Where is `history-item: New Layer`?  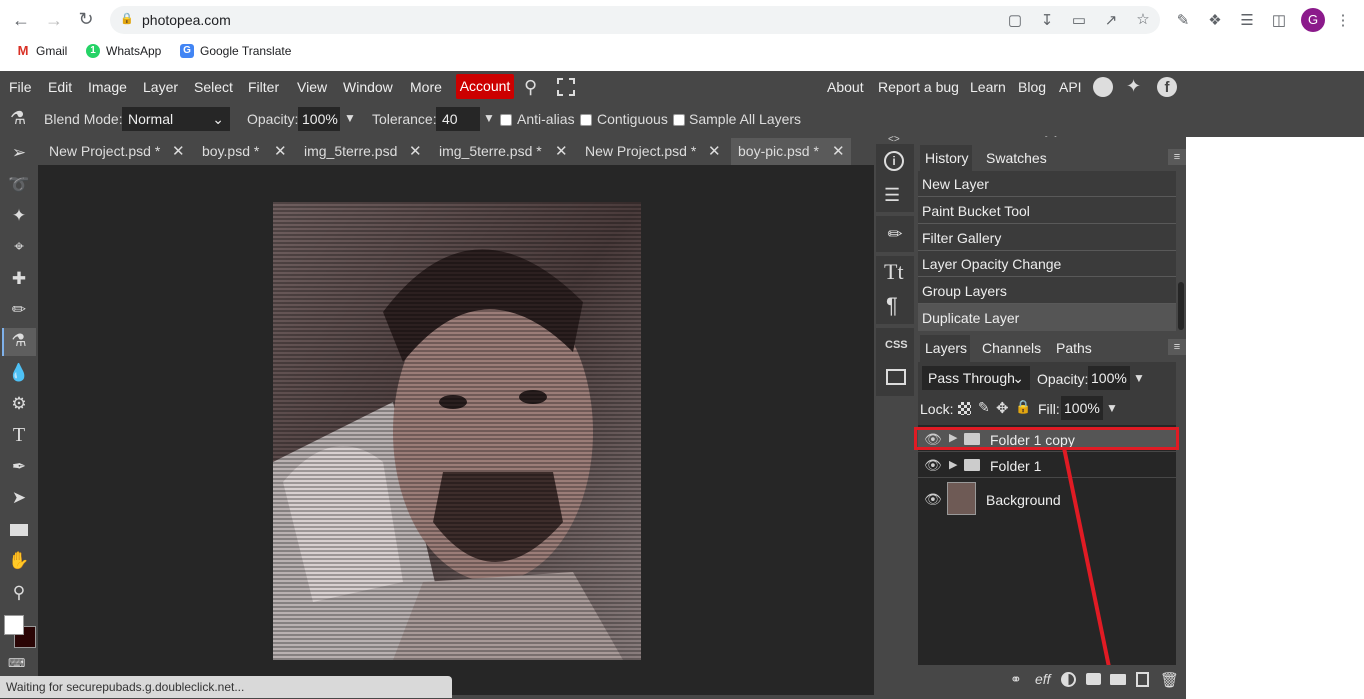 history-item: New Layer is located at coordinates (955, 184).